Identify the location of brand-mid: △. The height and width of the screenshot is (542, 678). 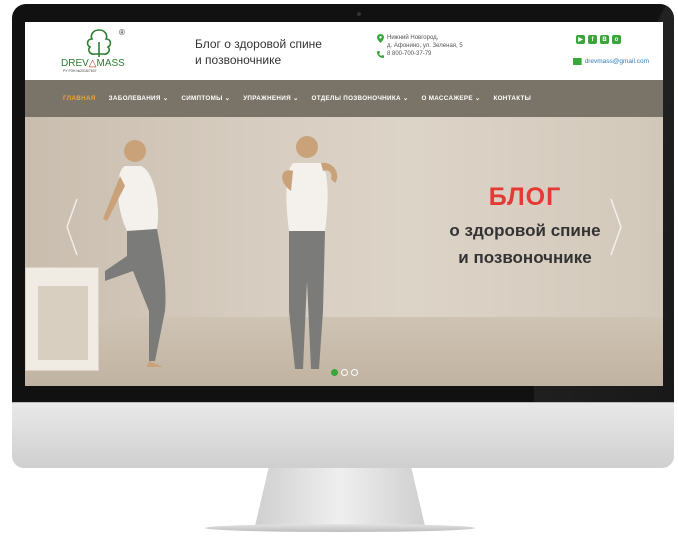
(92, 63).